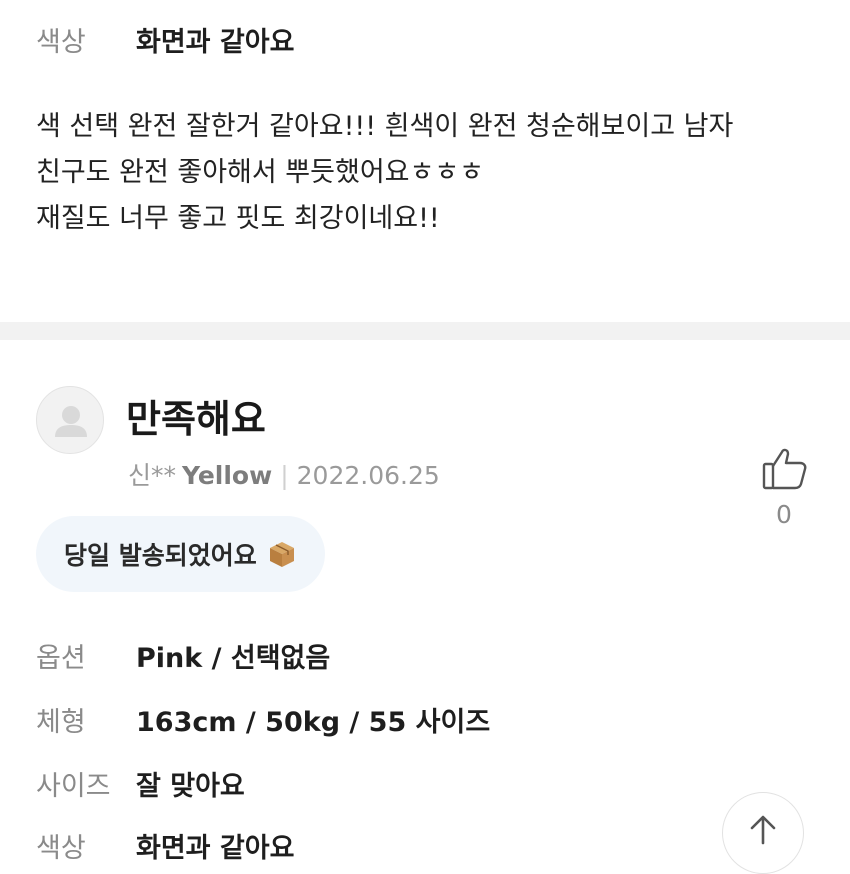 The image size is (850, 874). Describe the element at coordinates (368, 475) in the screenshot. I see `review-date: 2022.06.25` at that location.